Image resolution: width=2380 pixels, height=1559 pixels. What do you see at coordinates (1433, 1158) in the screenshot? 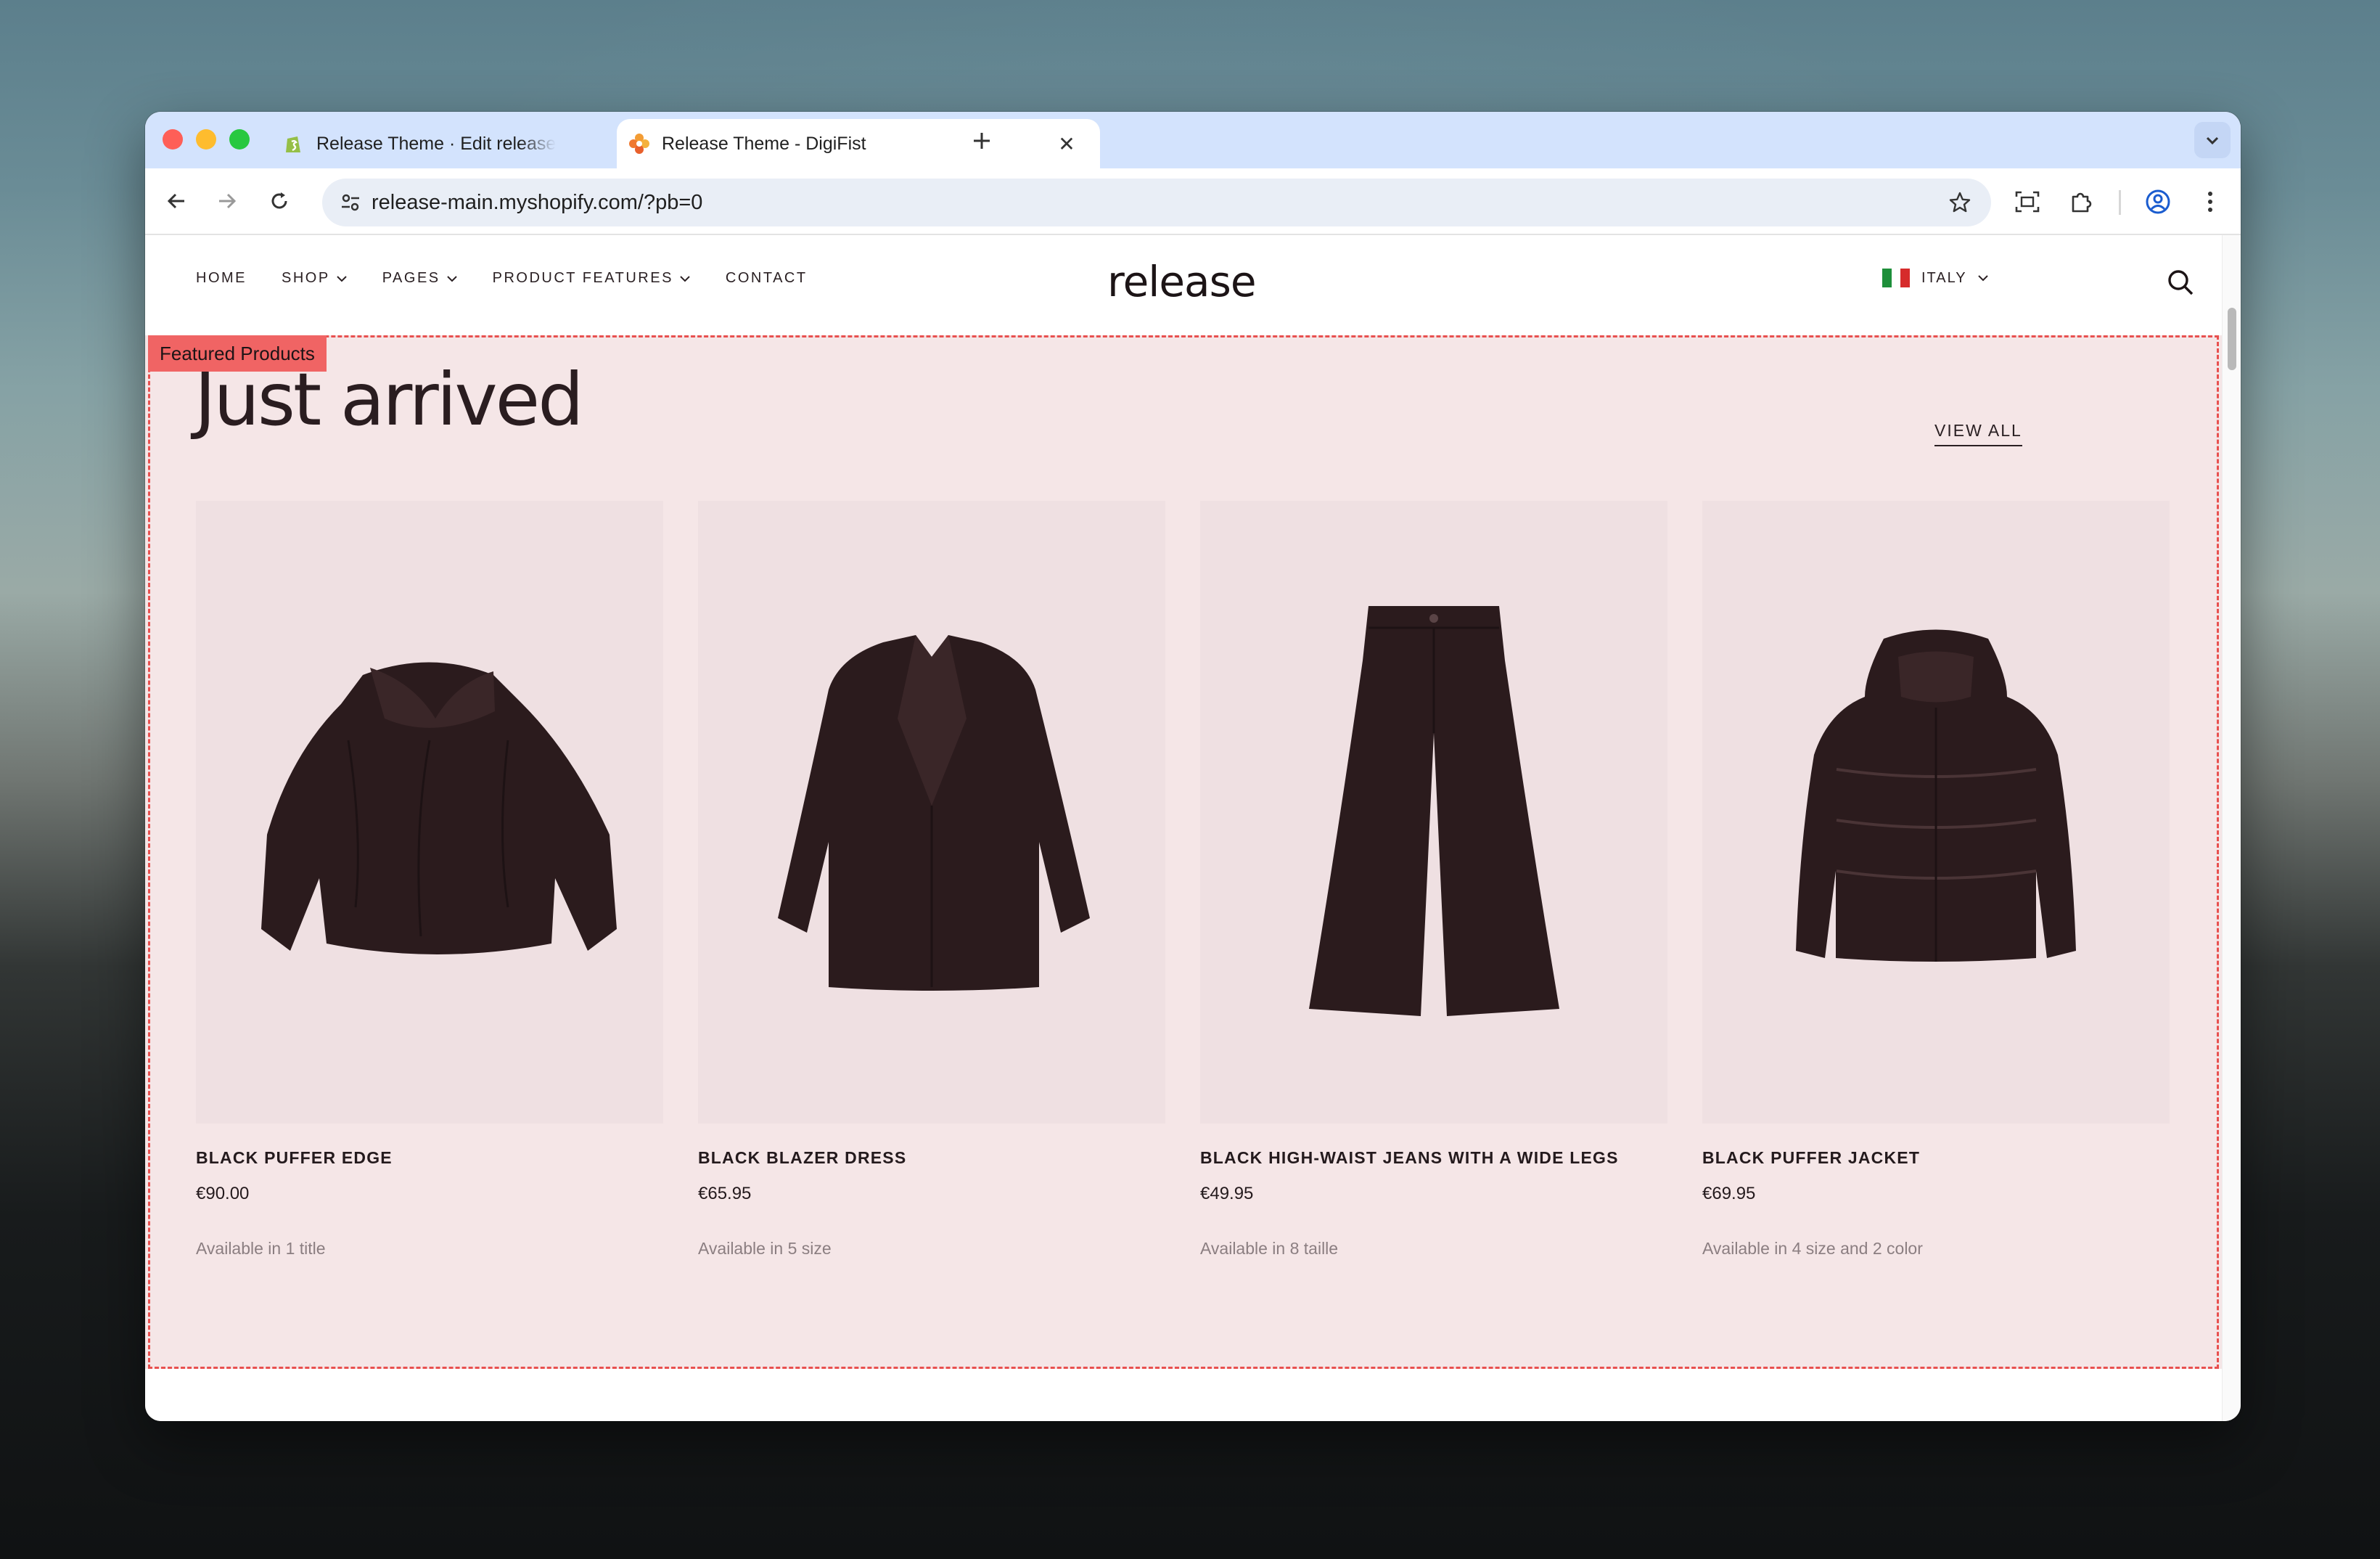
I see `product-name: BLACK HIGH-WAIST JEANS WITH A WIDE LEGS` at bounding box center [1433, 1158].